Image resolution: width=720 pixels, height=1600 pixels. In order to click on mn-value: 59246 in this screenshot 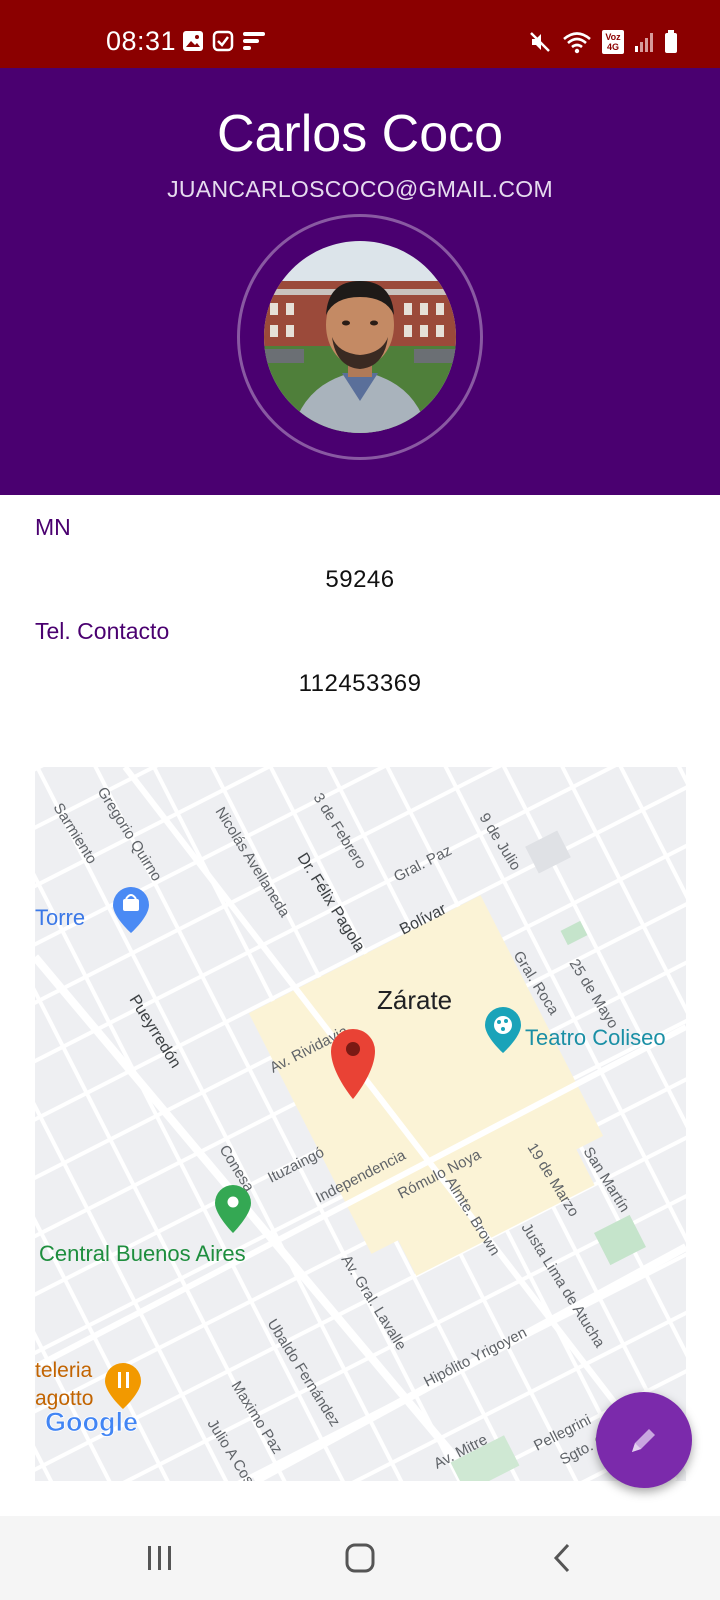, I will do `click(360, 579)`.